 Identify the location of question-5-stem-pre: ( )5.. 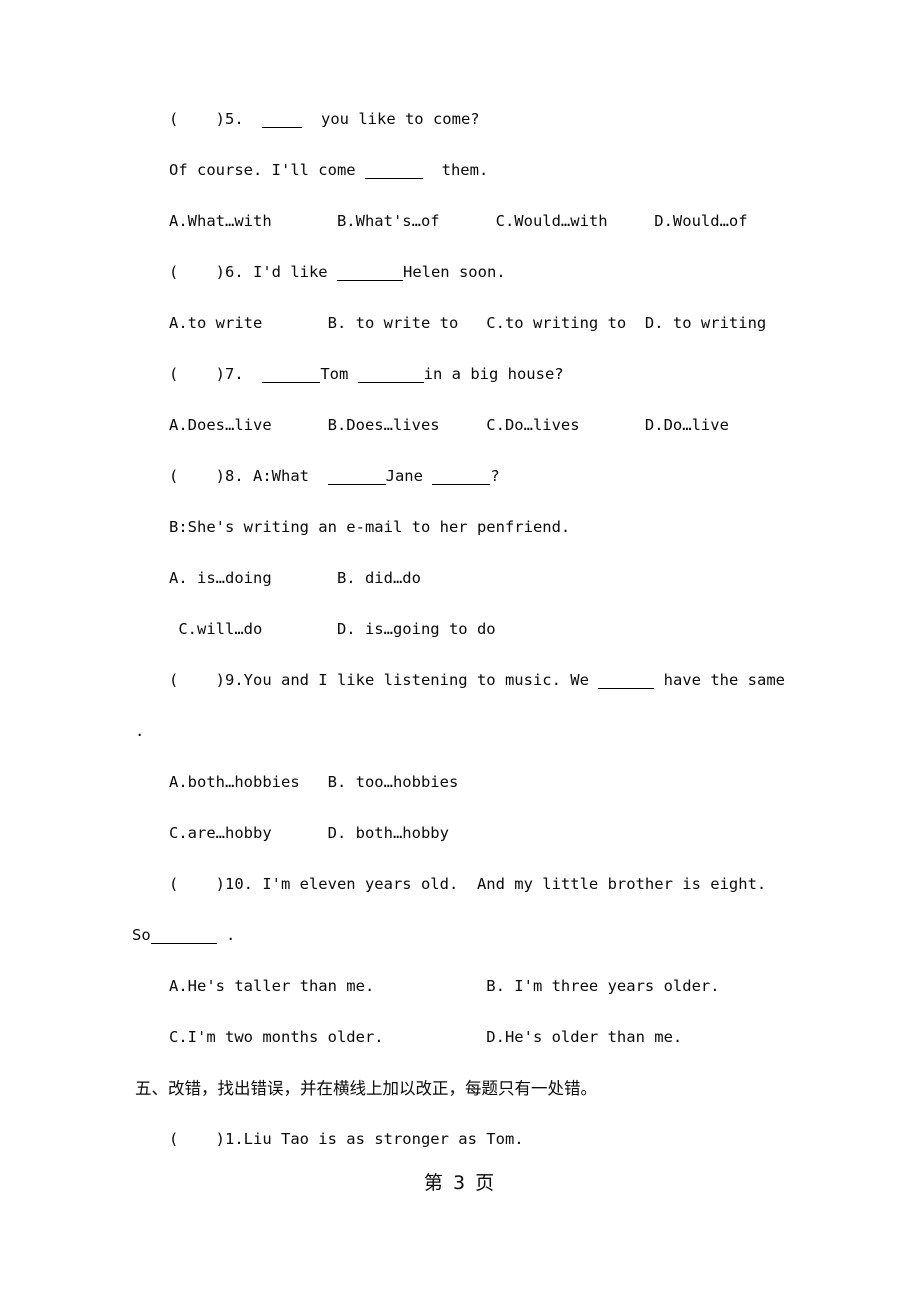
(216, 119).